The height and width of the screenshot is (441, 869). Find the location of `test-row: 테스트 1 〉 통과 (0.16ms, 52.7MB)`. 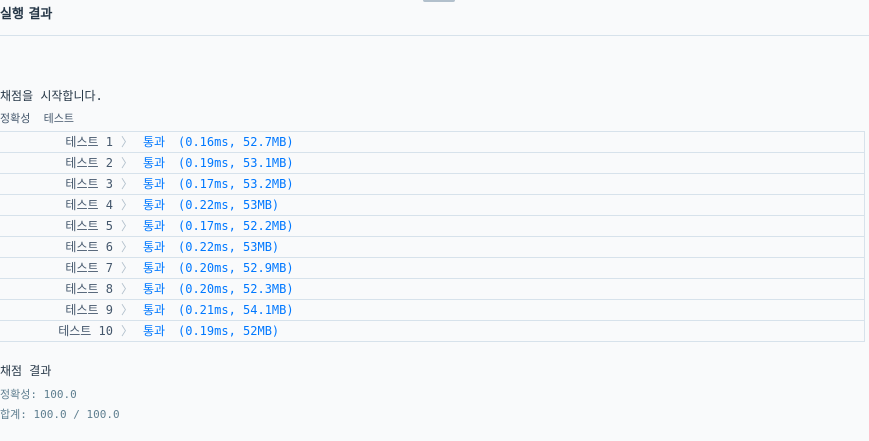

test-row: 테스트 1 〉 통과 (0.16ms, 52.7MB) is located at coordinates (432, 142).